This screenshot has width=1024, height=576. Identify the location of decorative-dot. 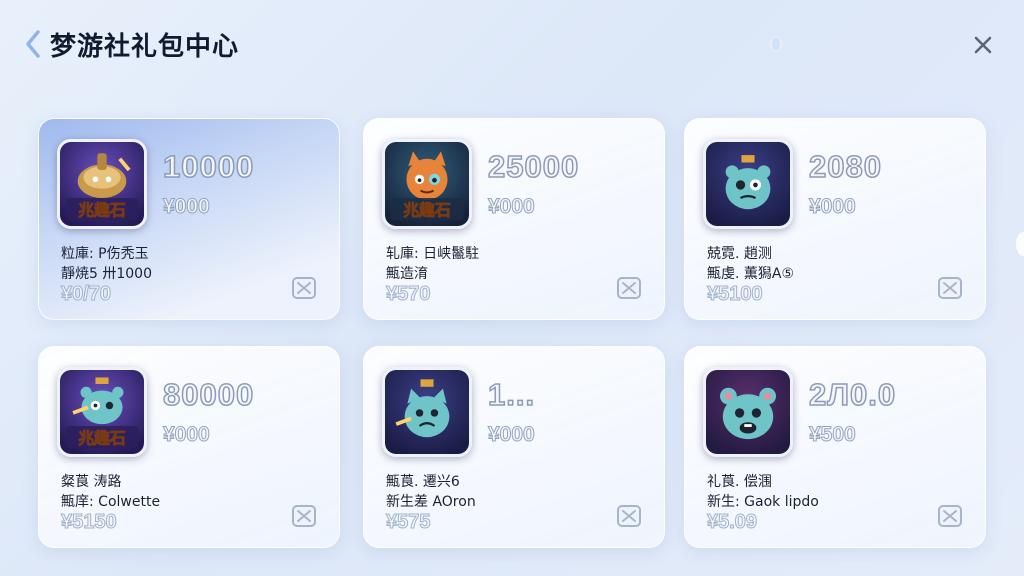
(776, 44).